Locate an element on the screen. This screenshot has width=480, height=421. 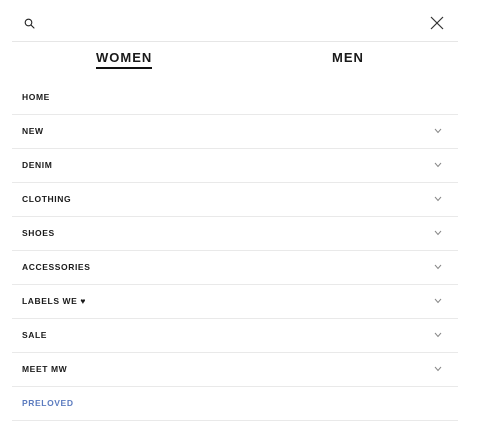
menu-item-label: ACCESSORIES is located at coordinates (56, 267).